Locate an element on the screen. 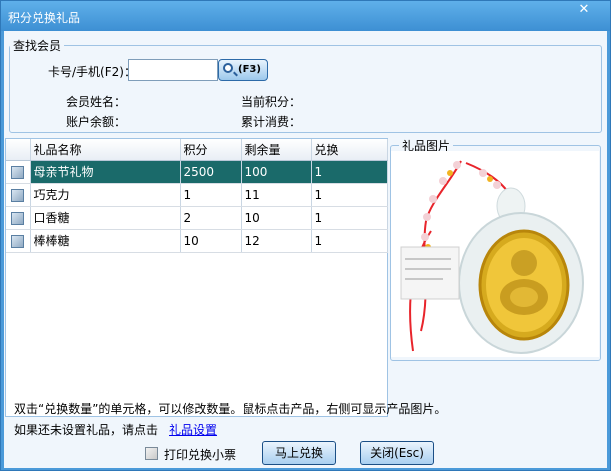 This screenshot has width=611, height=471. account-balance-label: 账户余额： is located at coordinates (96, 122).